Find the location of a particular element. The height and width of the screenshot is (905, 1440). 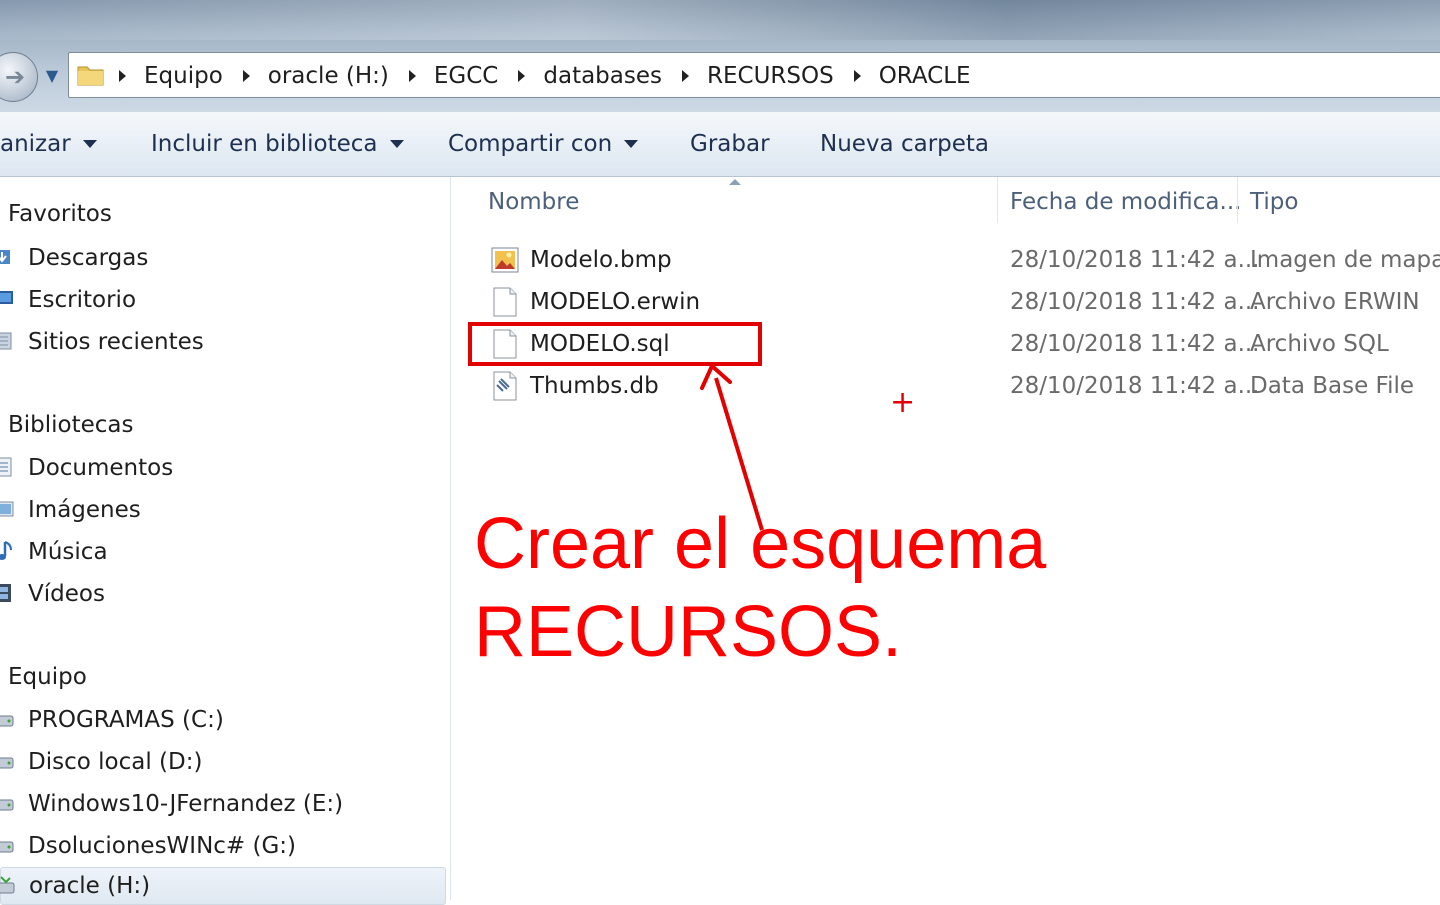

nav-item-drive-e: Windows10-JFernandez (E:) is located at coordinates (223, 804).